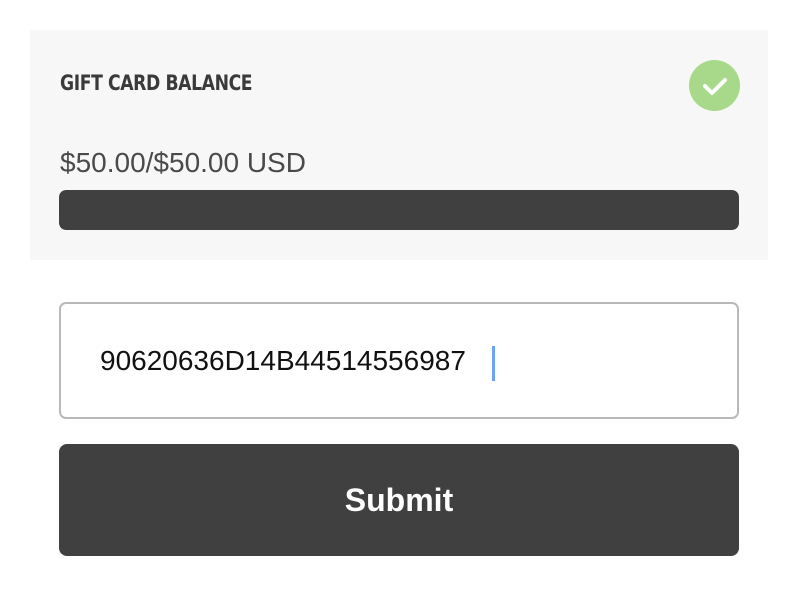  Describe the element at coordinates (156, 83) in the screenshot. I see `panel-title: GIFT CARD BALANCE` at that location.